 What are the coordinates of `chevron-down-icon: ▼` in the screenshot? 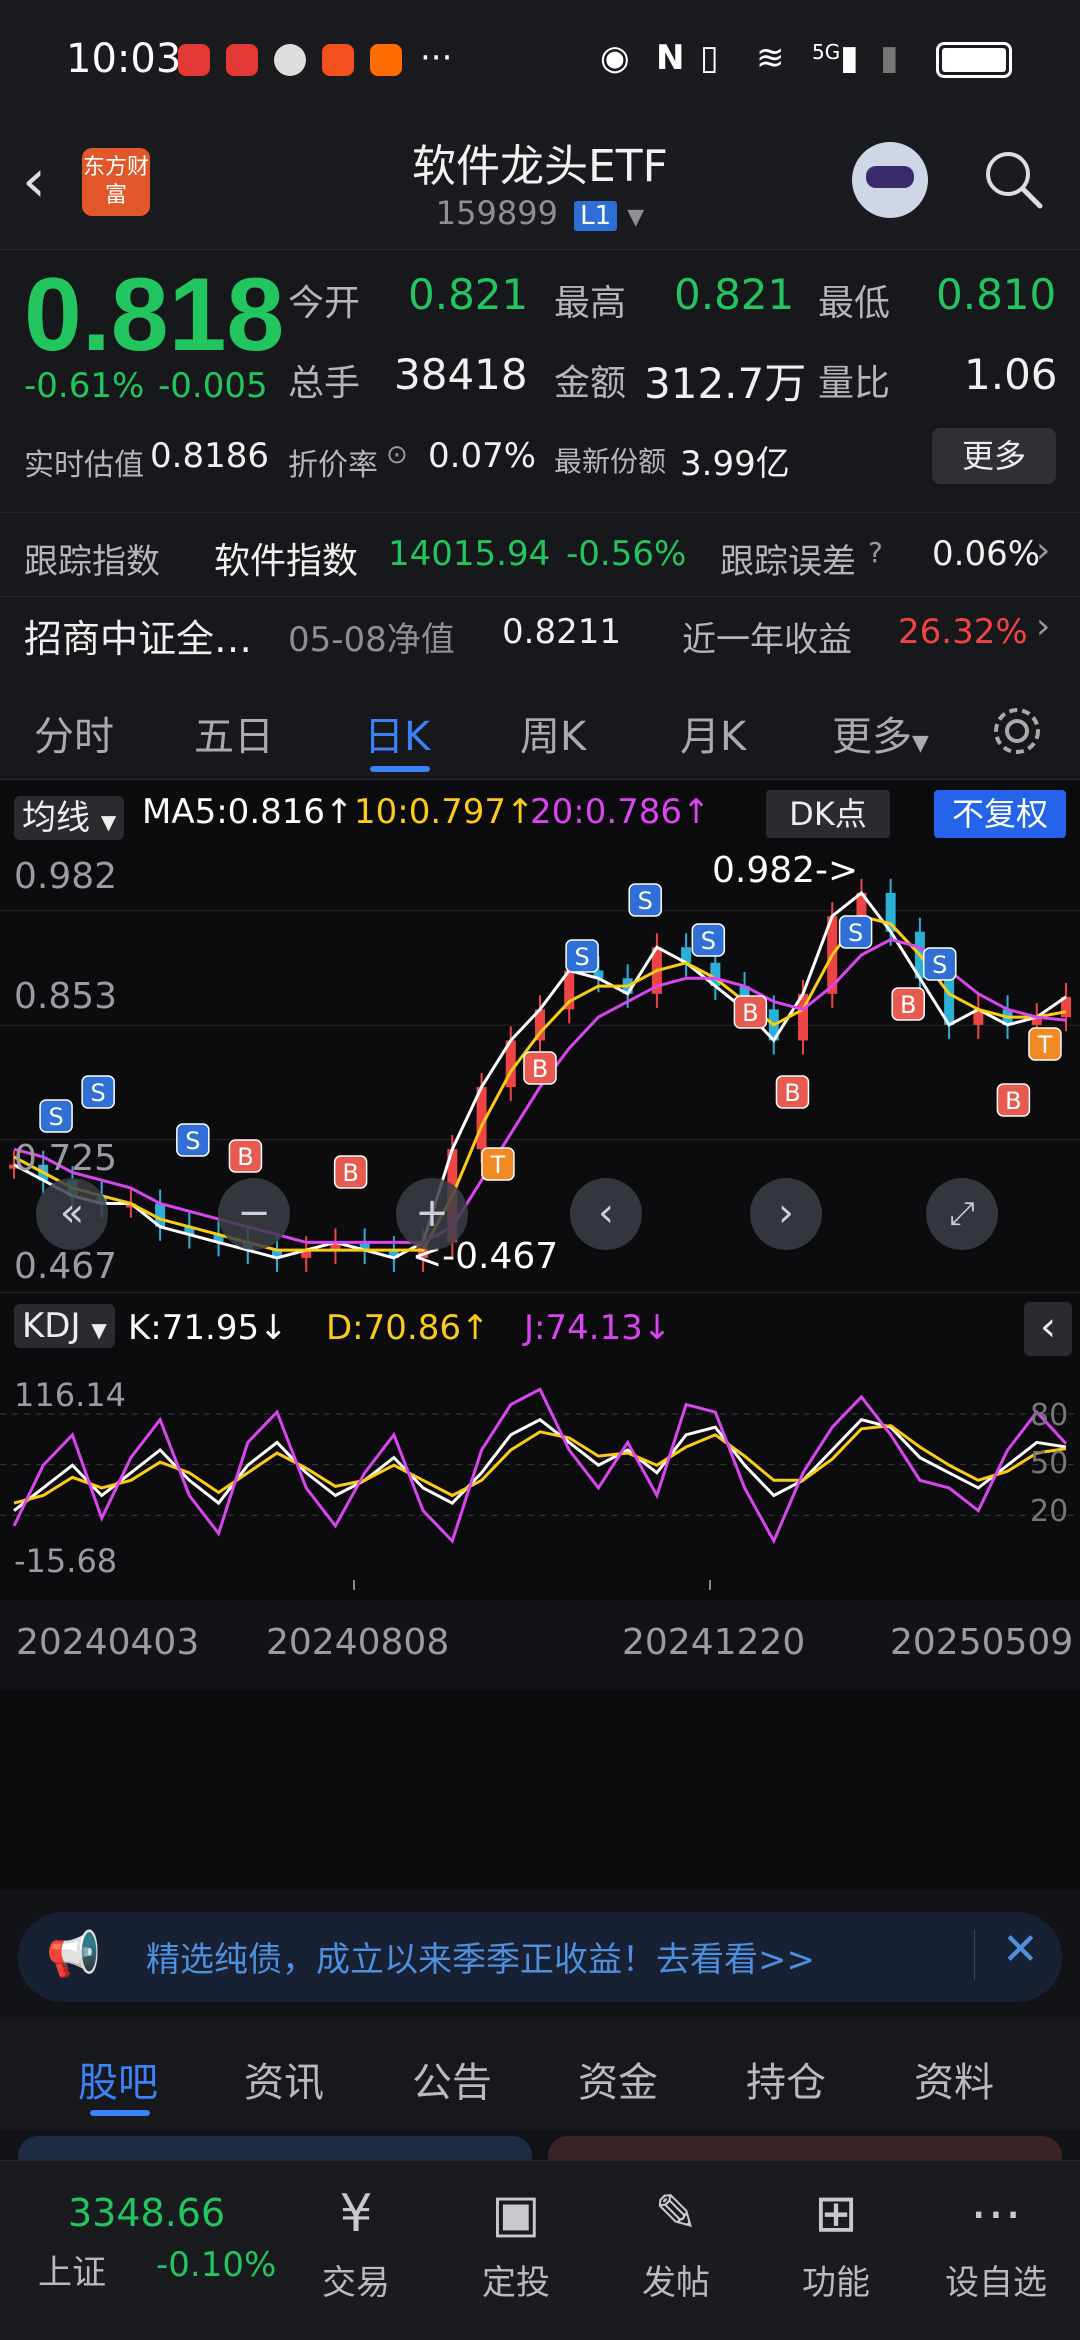 It's located at (636, 217).